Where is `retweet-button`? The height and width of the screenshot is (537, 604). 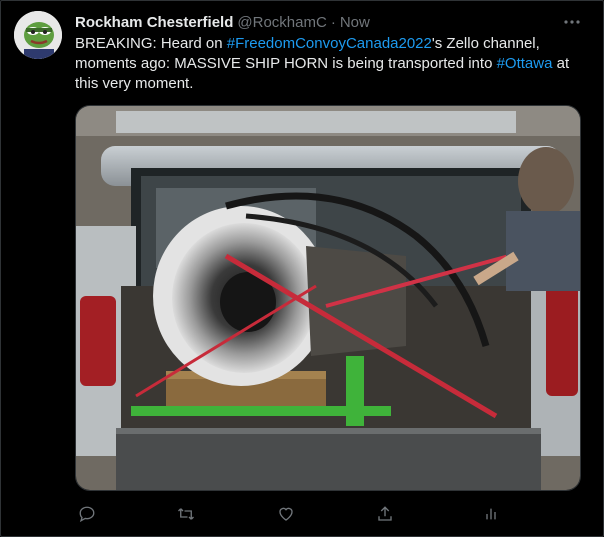 retweet-button is located at coordinates (186, 514).